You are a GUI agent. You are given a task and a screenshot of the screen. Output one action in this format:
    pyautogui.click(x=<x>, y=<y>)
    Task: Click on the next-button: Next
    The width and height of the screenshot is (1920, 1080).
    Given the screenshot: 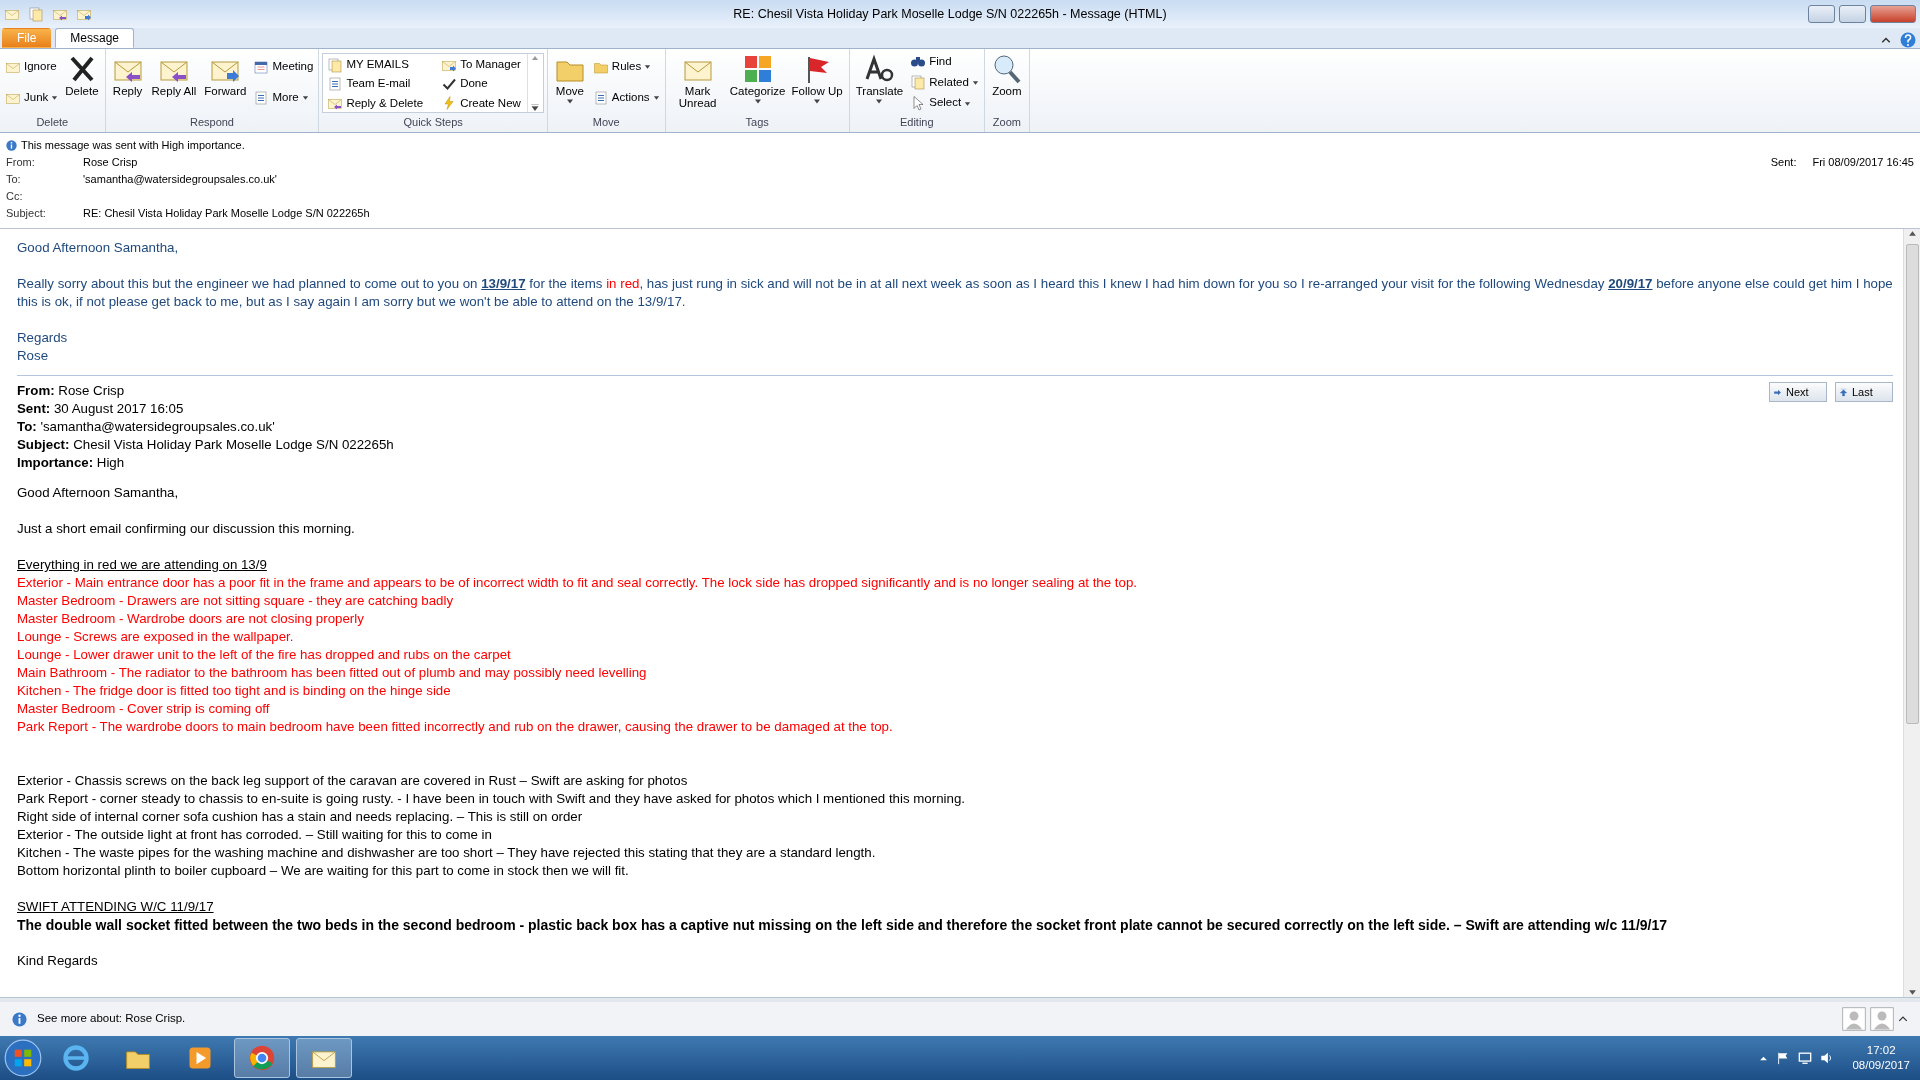 What is the action you would take?
    pyautogui.click(x=1798, y=392)
    